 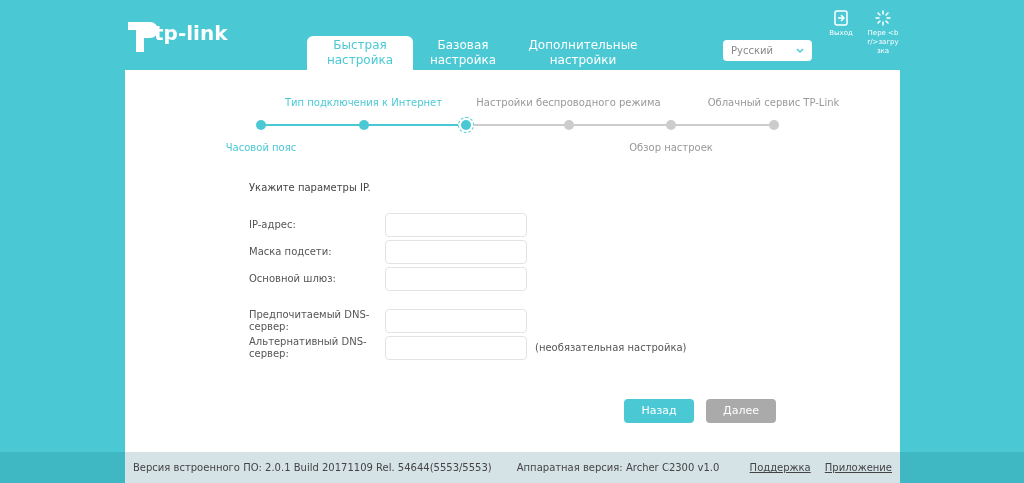 What do you see at coordinates (568, 103) in the screenshot?
I see `step-label: Настройки беспроводного режима` at bounding box center [568, 103].